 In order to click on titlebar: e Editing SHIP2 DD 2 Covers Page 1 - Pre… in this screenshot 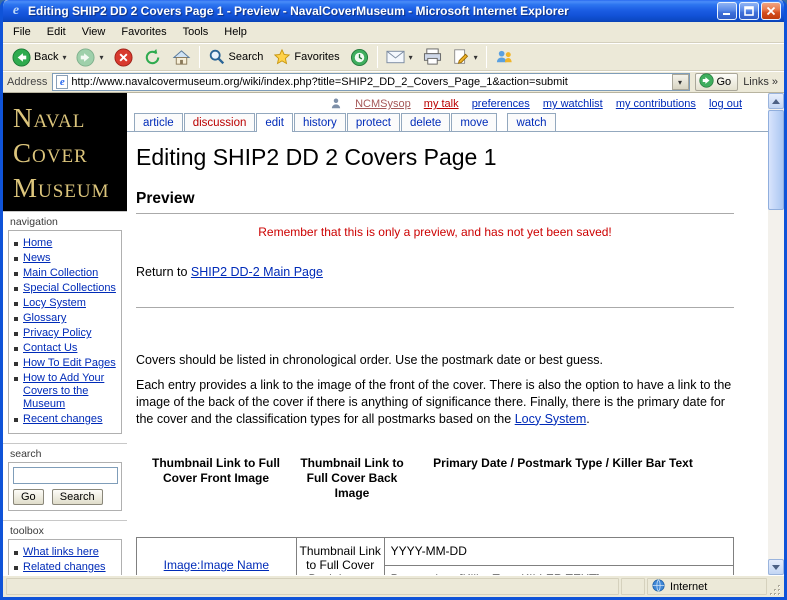, I will do `click(393, 11)`.